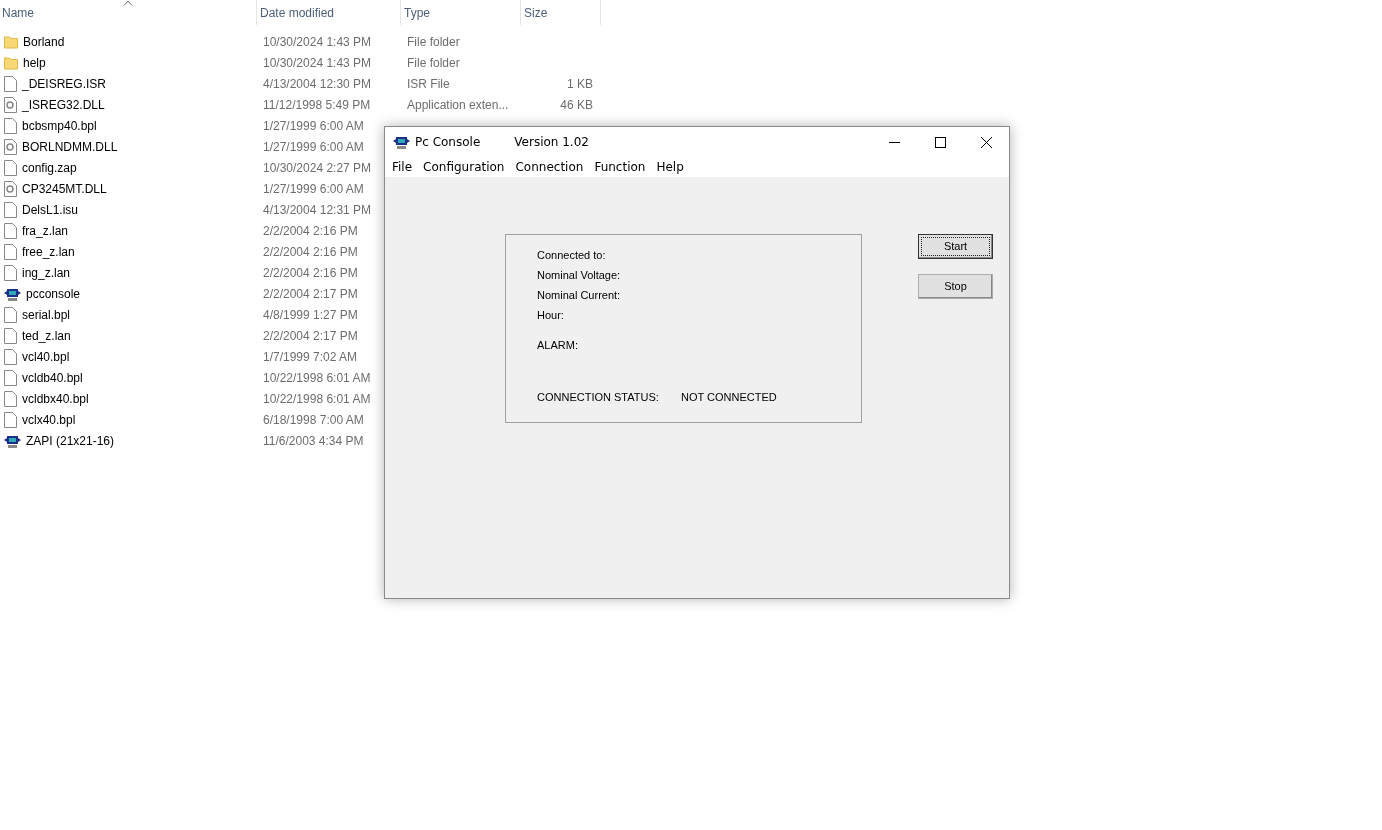  I want to click on file-name: Borland, so click(44, 41).